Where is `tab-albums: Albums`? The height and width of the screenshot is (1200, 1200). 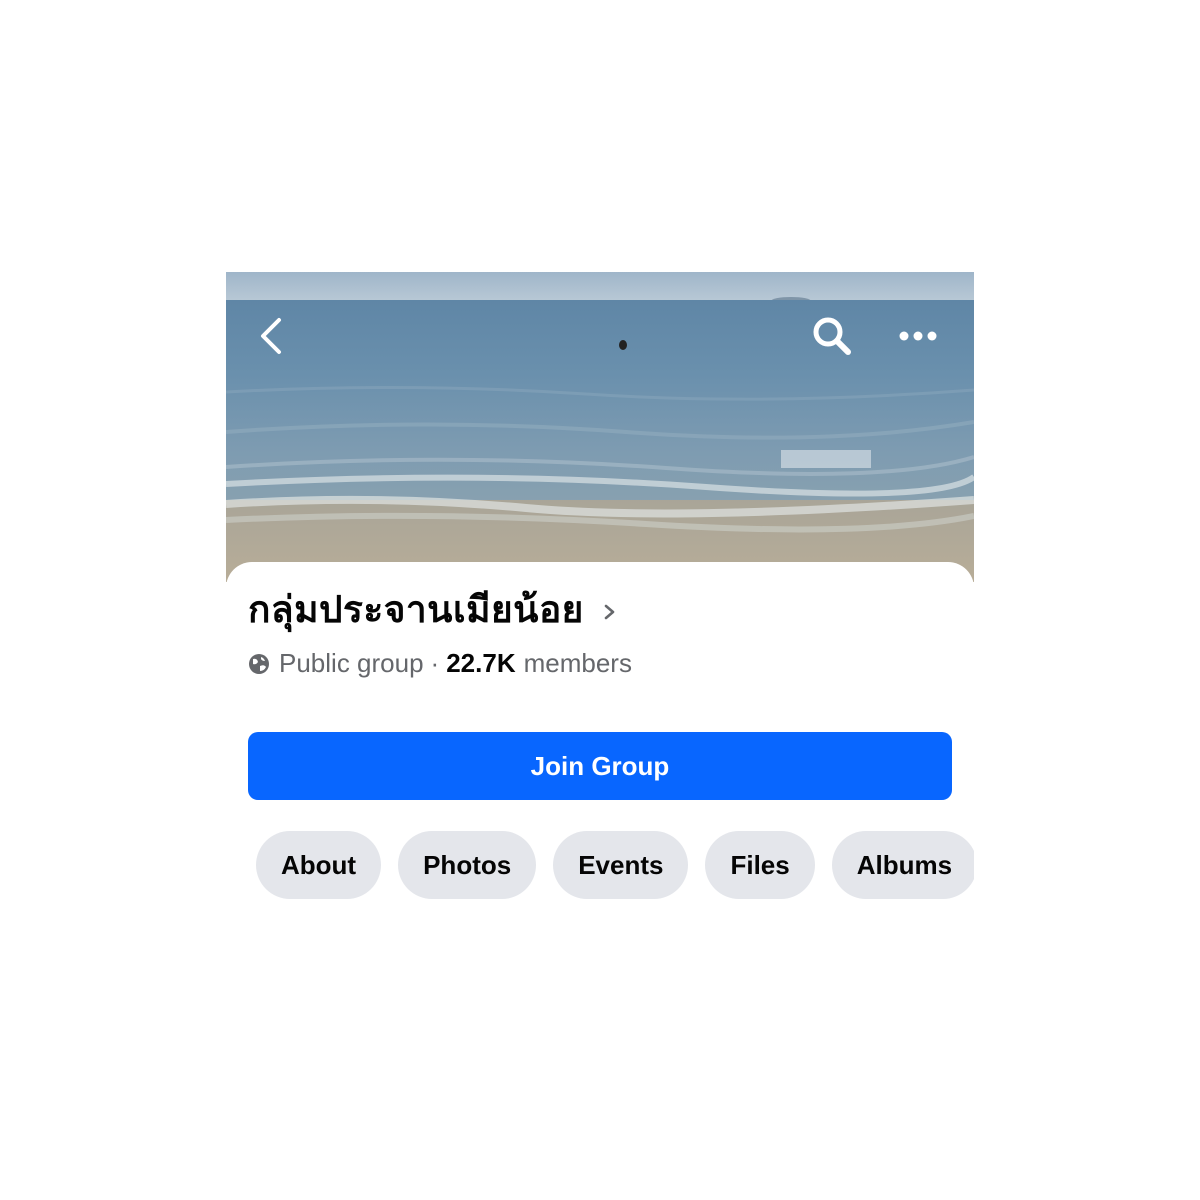 tab-albums: Albums is located at coordinates (902, 865).